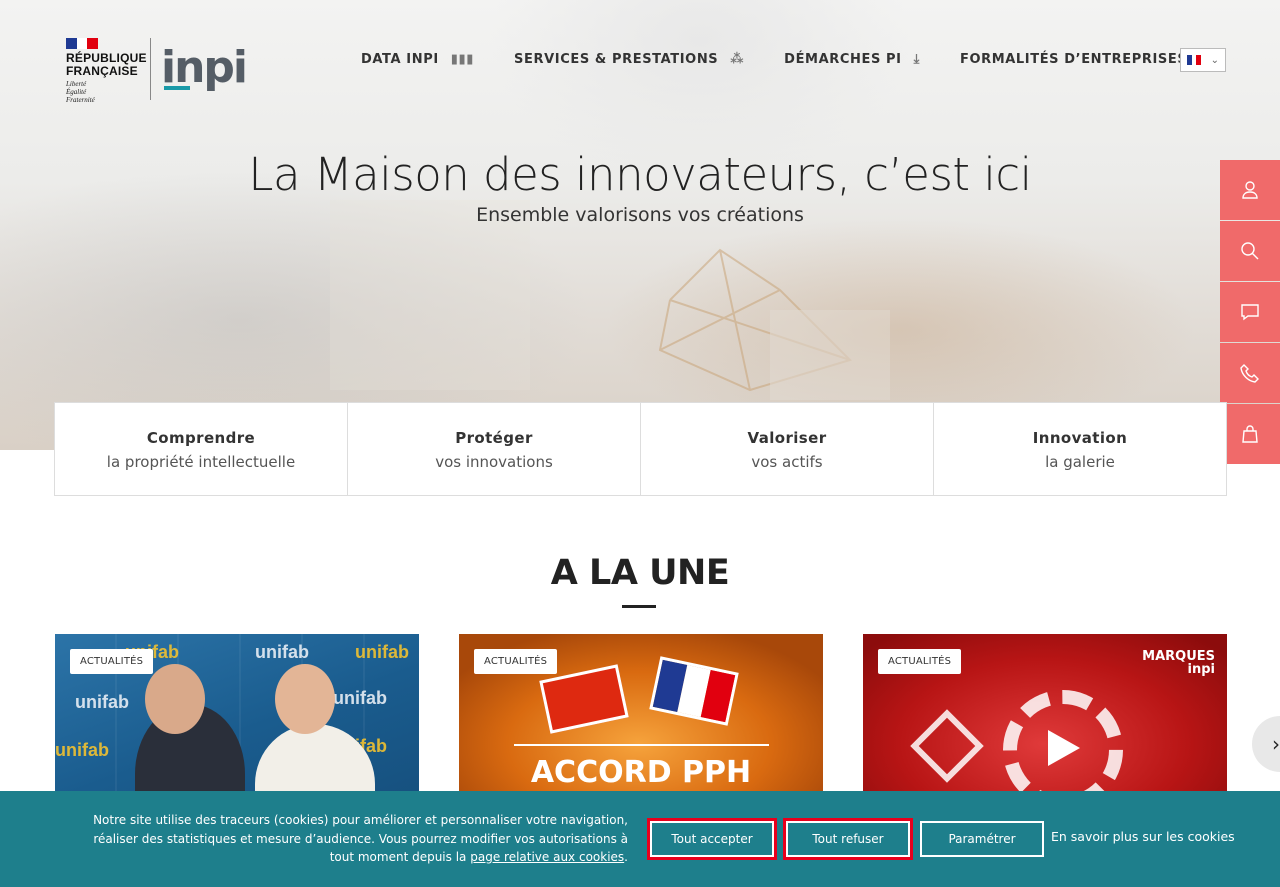  Describe the element at coordinates (712, 839) in the screenshot. I see `accept-all-button: Tout accepter` at that location.